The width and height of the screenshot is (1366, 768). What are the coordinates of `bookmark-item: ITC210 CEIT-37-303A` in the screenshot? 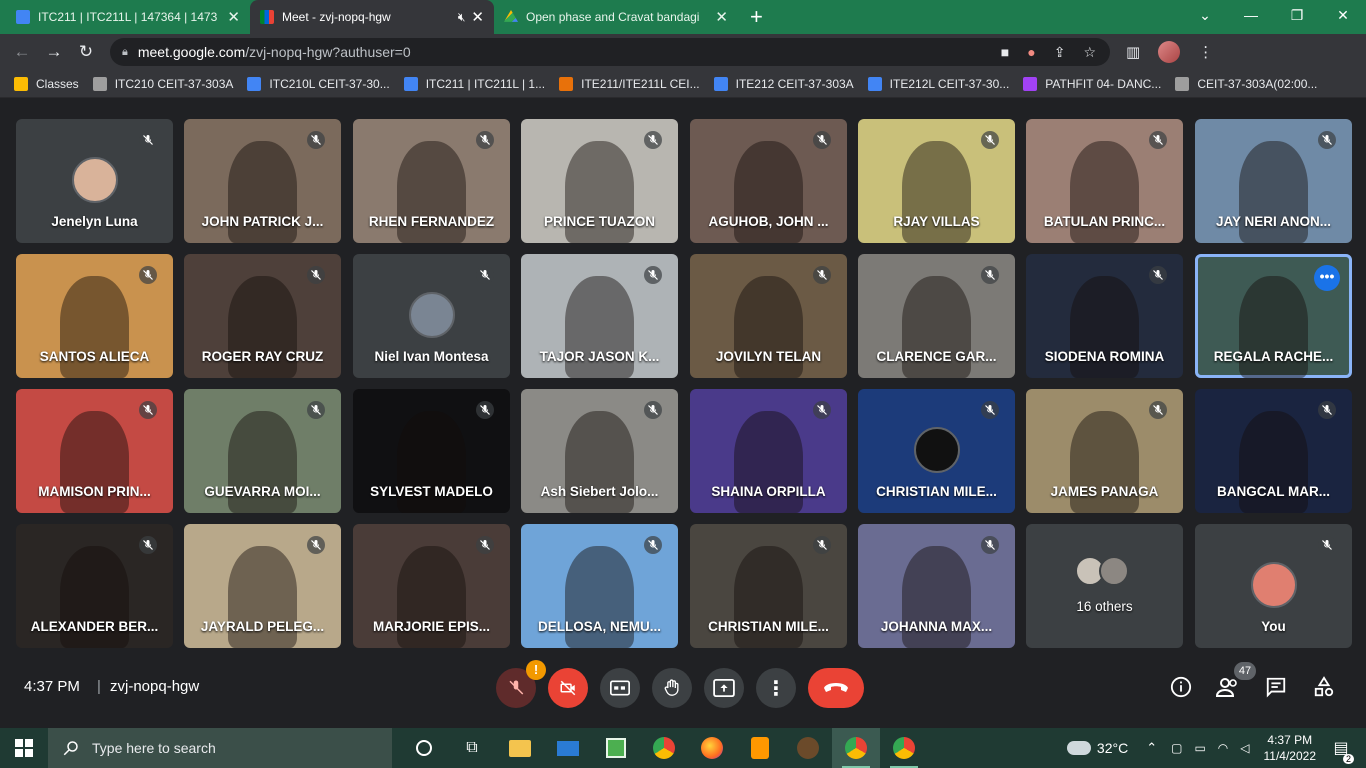 It's located at (162, 83).